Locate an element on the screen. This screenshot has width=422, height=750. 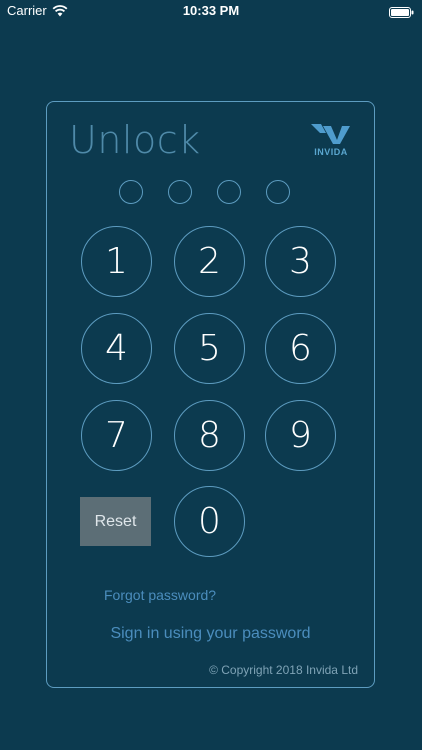
forgot-password-link: Forgot password? is located at coordinates (160, 595).